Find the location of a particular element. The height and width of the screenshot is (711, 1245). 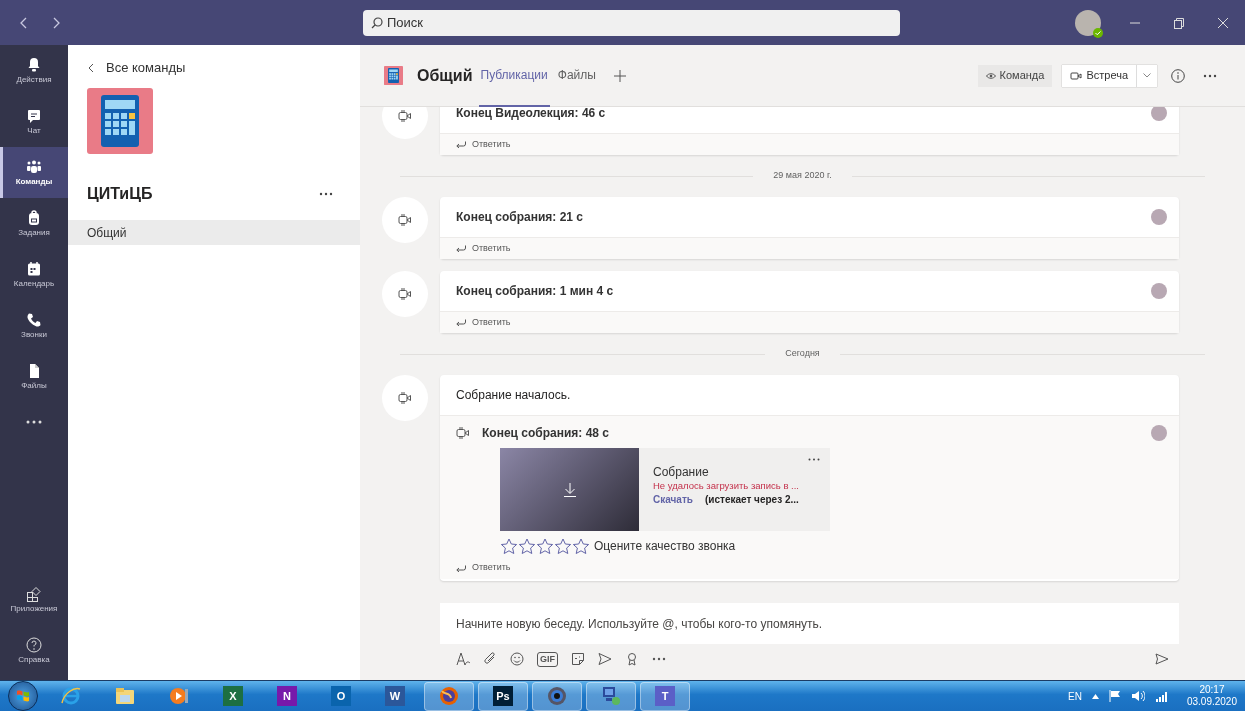

gif-button: GIF is located at coordinates (547, 659).